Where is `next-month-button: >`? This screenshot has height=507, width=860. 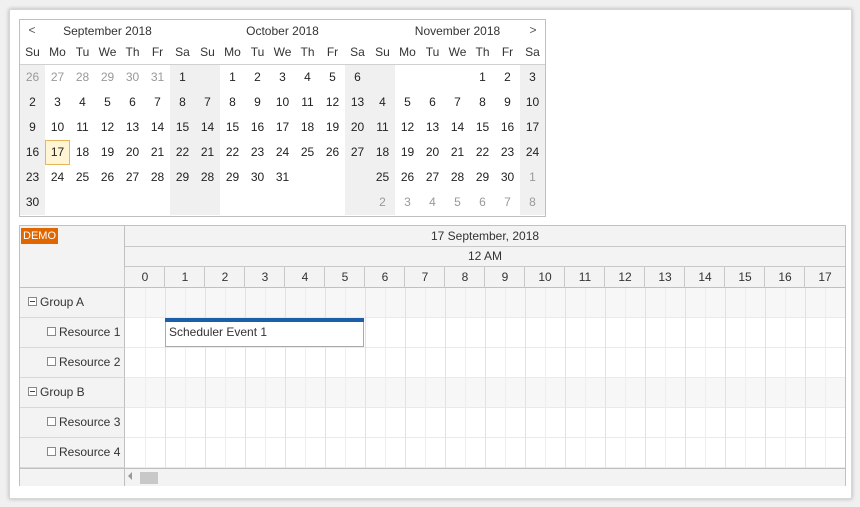
next-month-button: > is located at coordinates (533, 30).